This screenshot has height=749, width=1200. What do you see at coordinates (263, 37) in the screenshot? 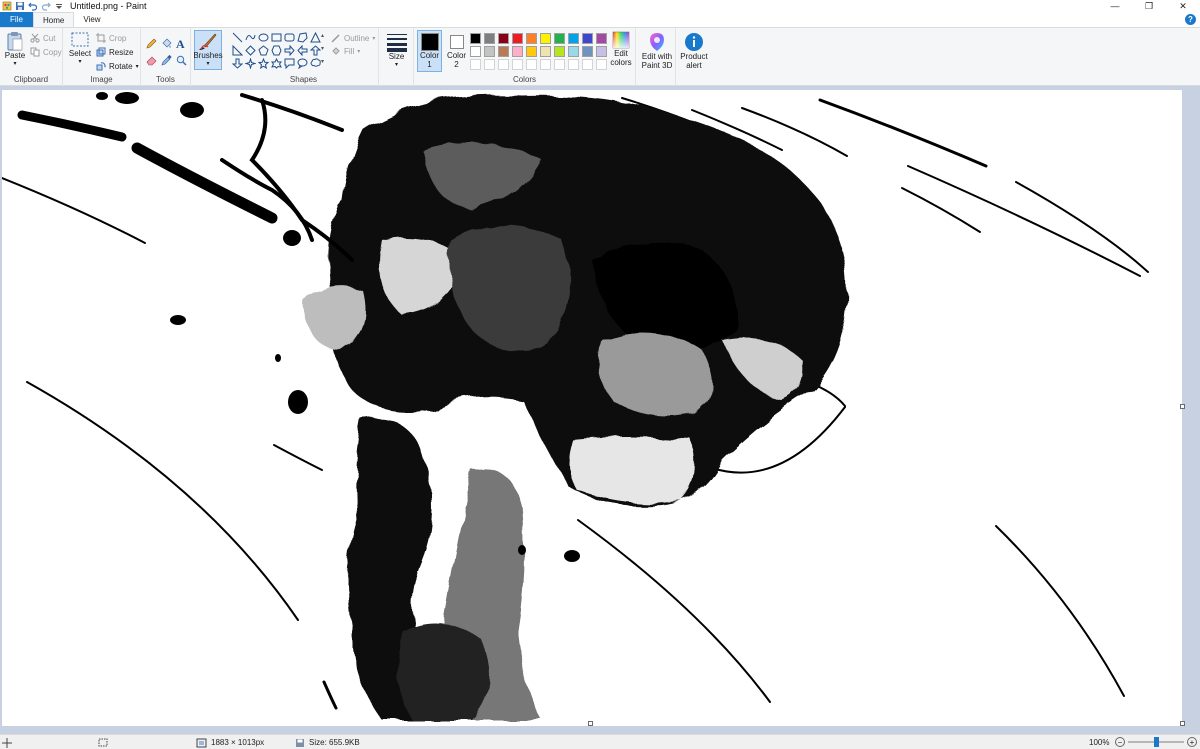
I see `oval-shape-icon` at bounding box center [263, 37].